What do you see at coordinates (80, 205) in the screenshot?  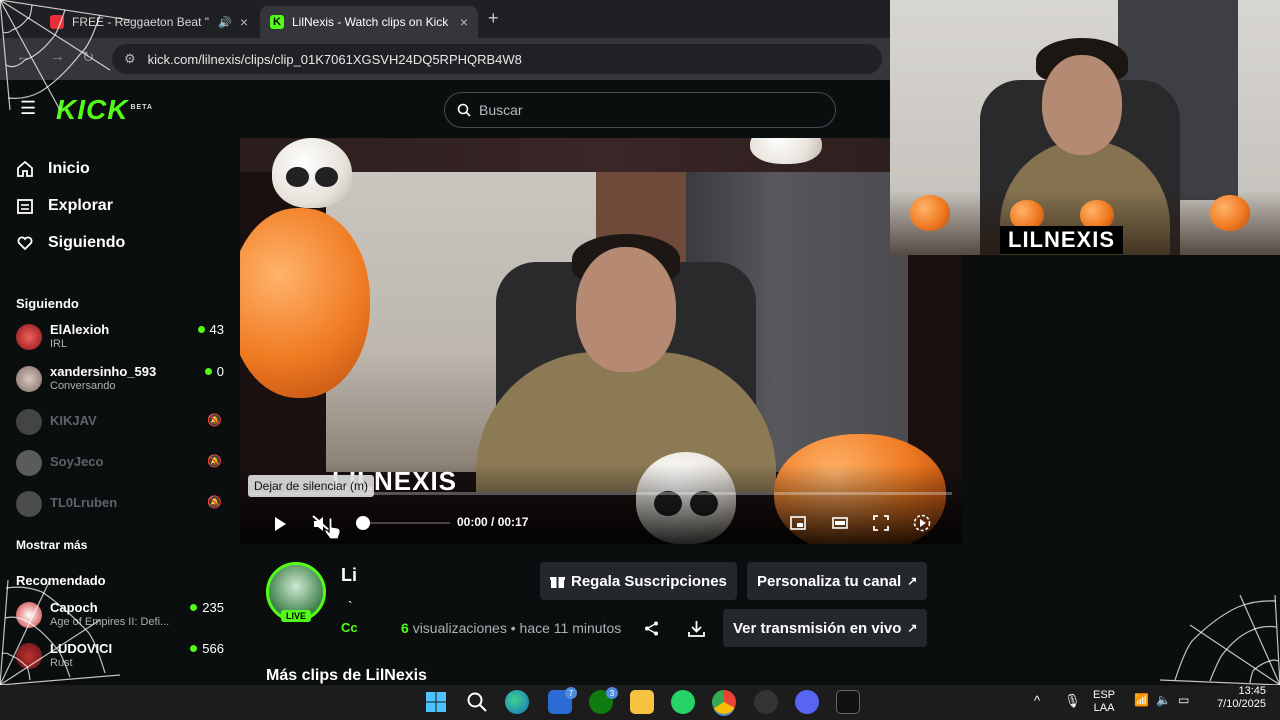 I see `nav-label: Explorar` at bounding box center [80, 205].